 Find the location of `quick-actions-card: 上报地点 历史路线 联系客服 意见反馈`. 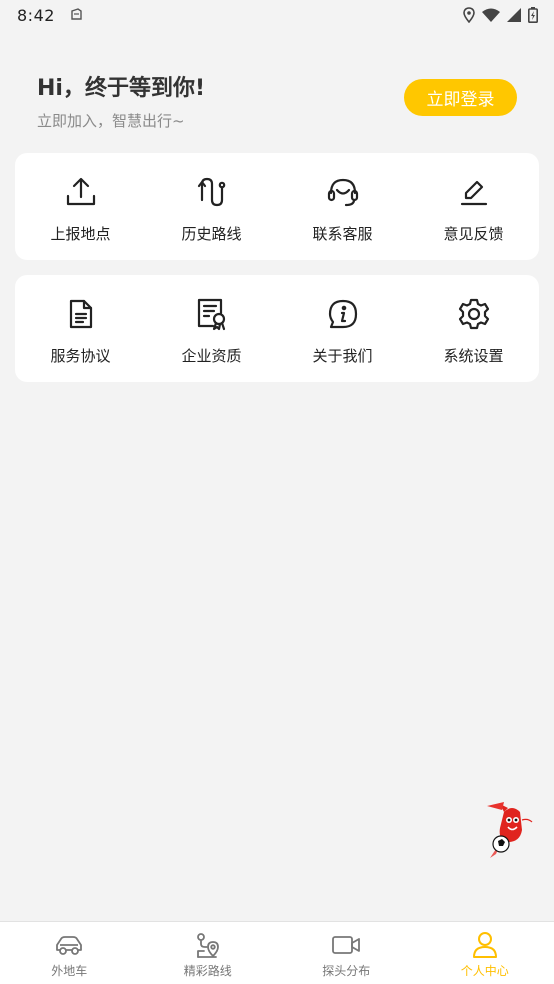

quick-actions-card: 上报地点 历史路线 联系客服 意见反馈 is located at coordinates (277, 206).